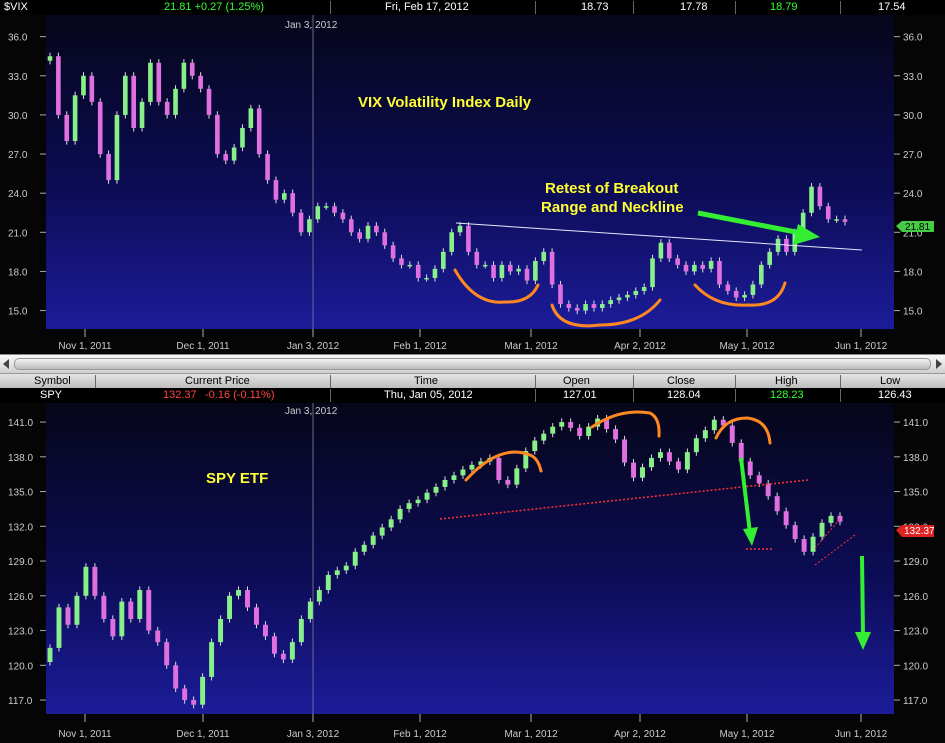 The image size is (945, 743). Describe the element at coordinates (915, 531) in the screenshot. I see `spy-last-price-tag: 132.37` at that location.